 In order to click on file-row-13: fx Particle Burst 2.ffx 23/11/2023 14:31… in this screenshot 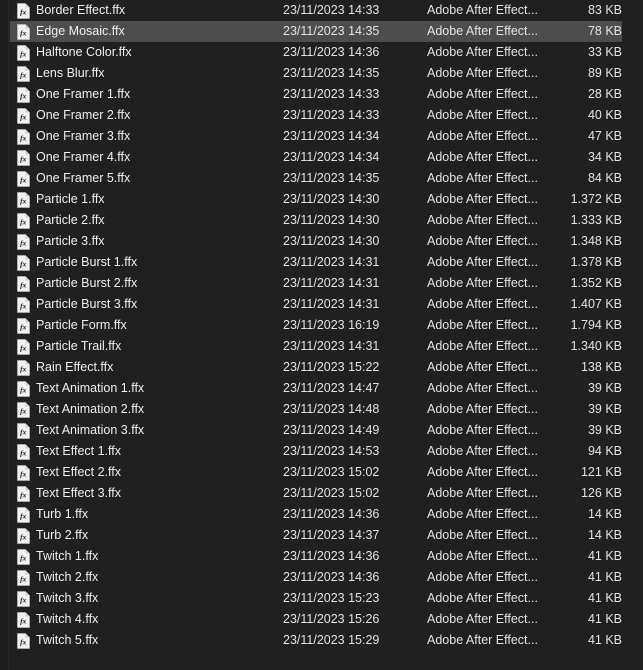, I will do `click(321, 283)`.